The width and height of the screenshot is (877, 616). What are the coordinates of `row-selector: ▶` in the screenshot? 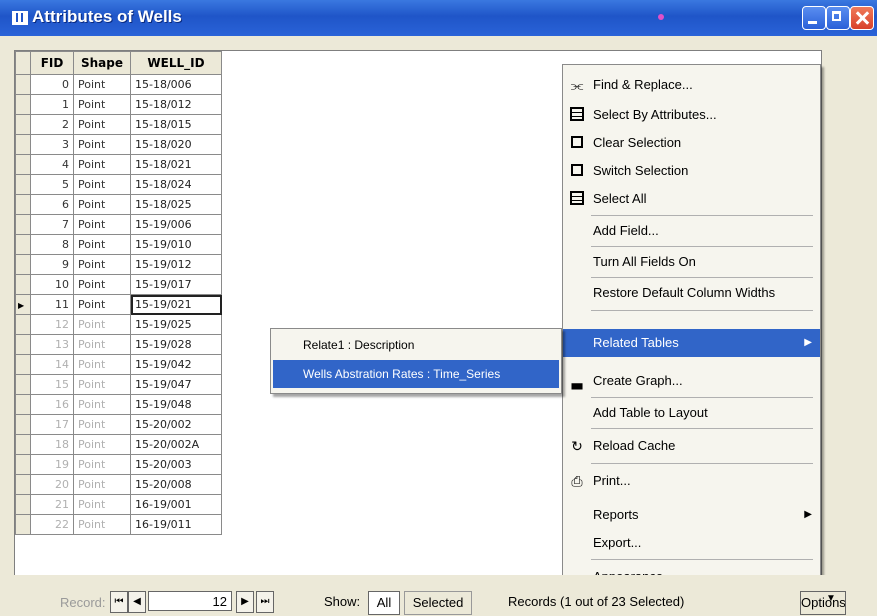 It's located at (23, 304).